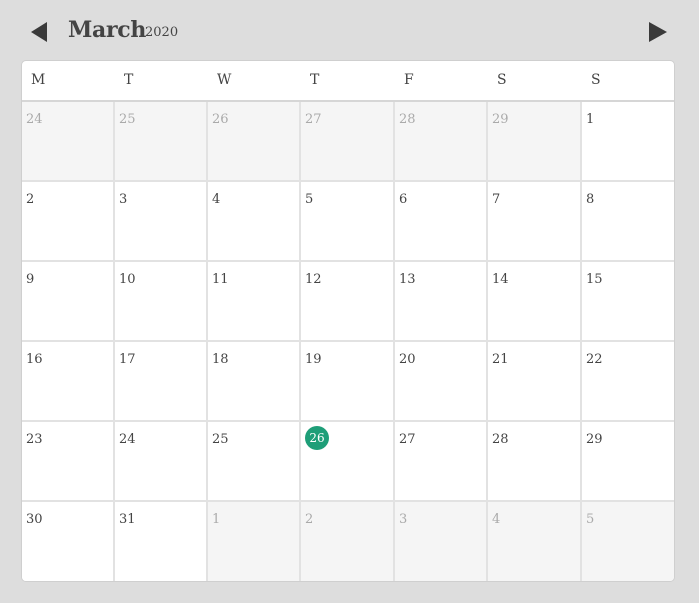 Image resolution: width=699 pixels, height=603 pixels. Describe the element at coordinates (34, 439) in the screenshot. I see `day-number: 23` at that location.